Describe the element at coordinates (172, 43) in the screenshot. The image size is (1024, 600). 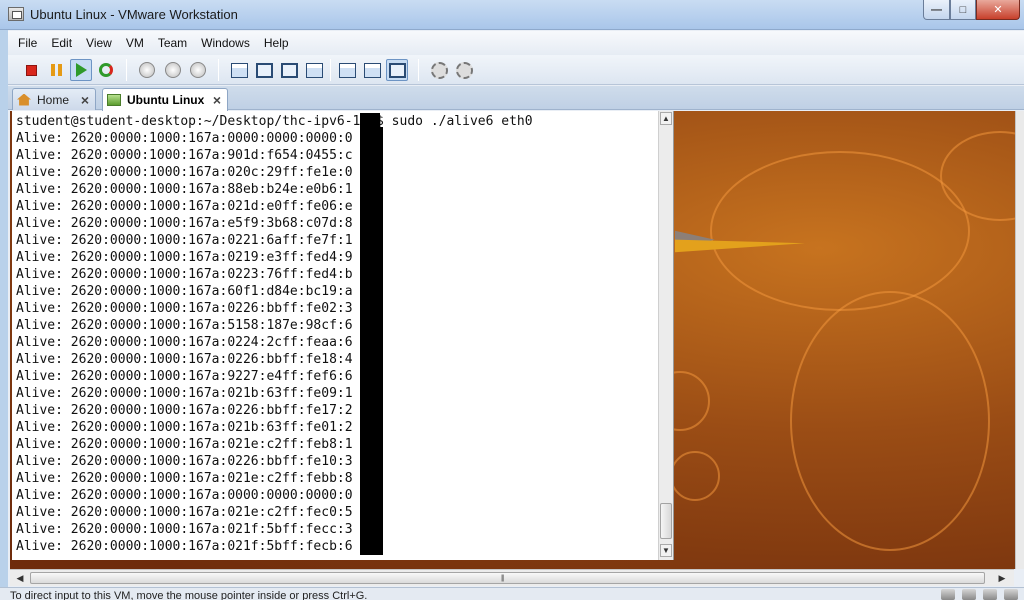
I see `menu-team: Team` at that location.